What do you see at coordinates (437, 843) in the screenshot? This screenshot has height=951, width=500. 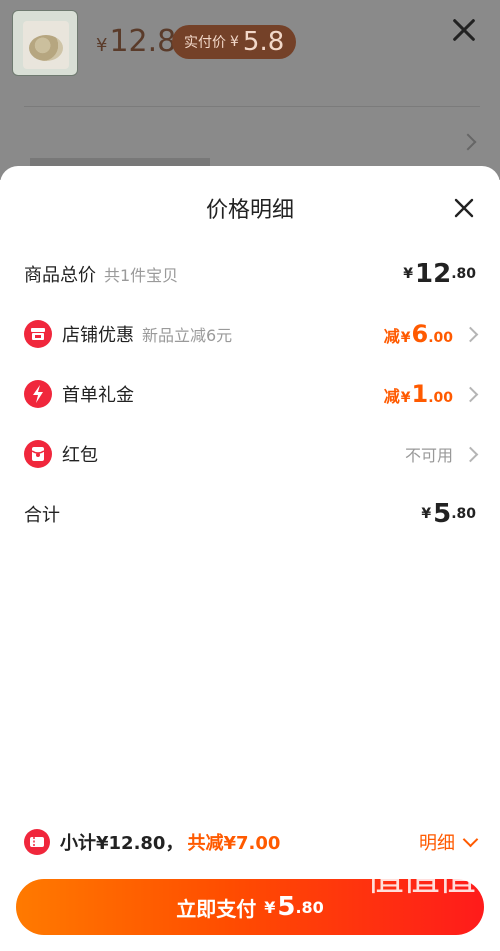 I see `detail-label: 明细` at bounding box center [437, 843].